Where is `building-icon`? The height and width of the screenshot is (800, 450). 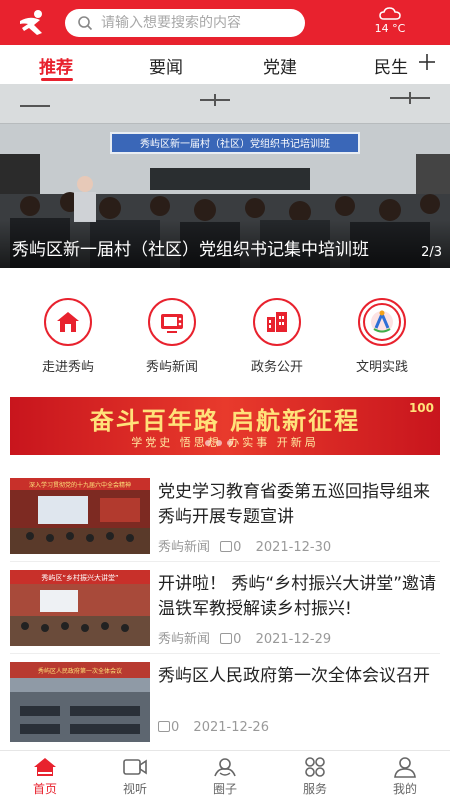
building-icon is located at coordinates (277, 322).